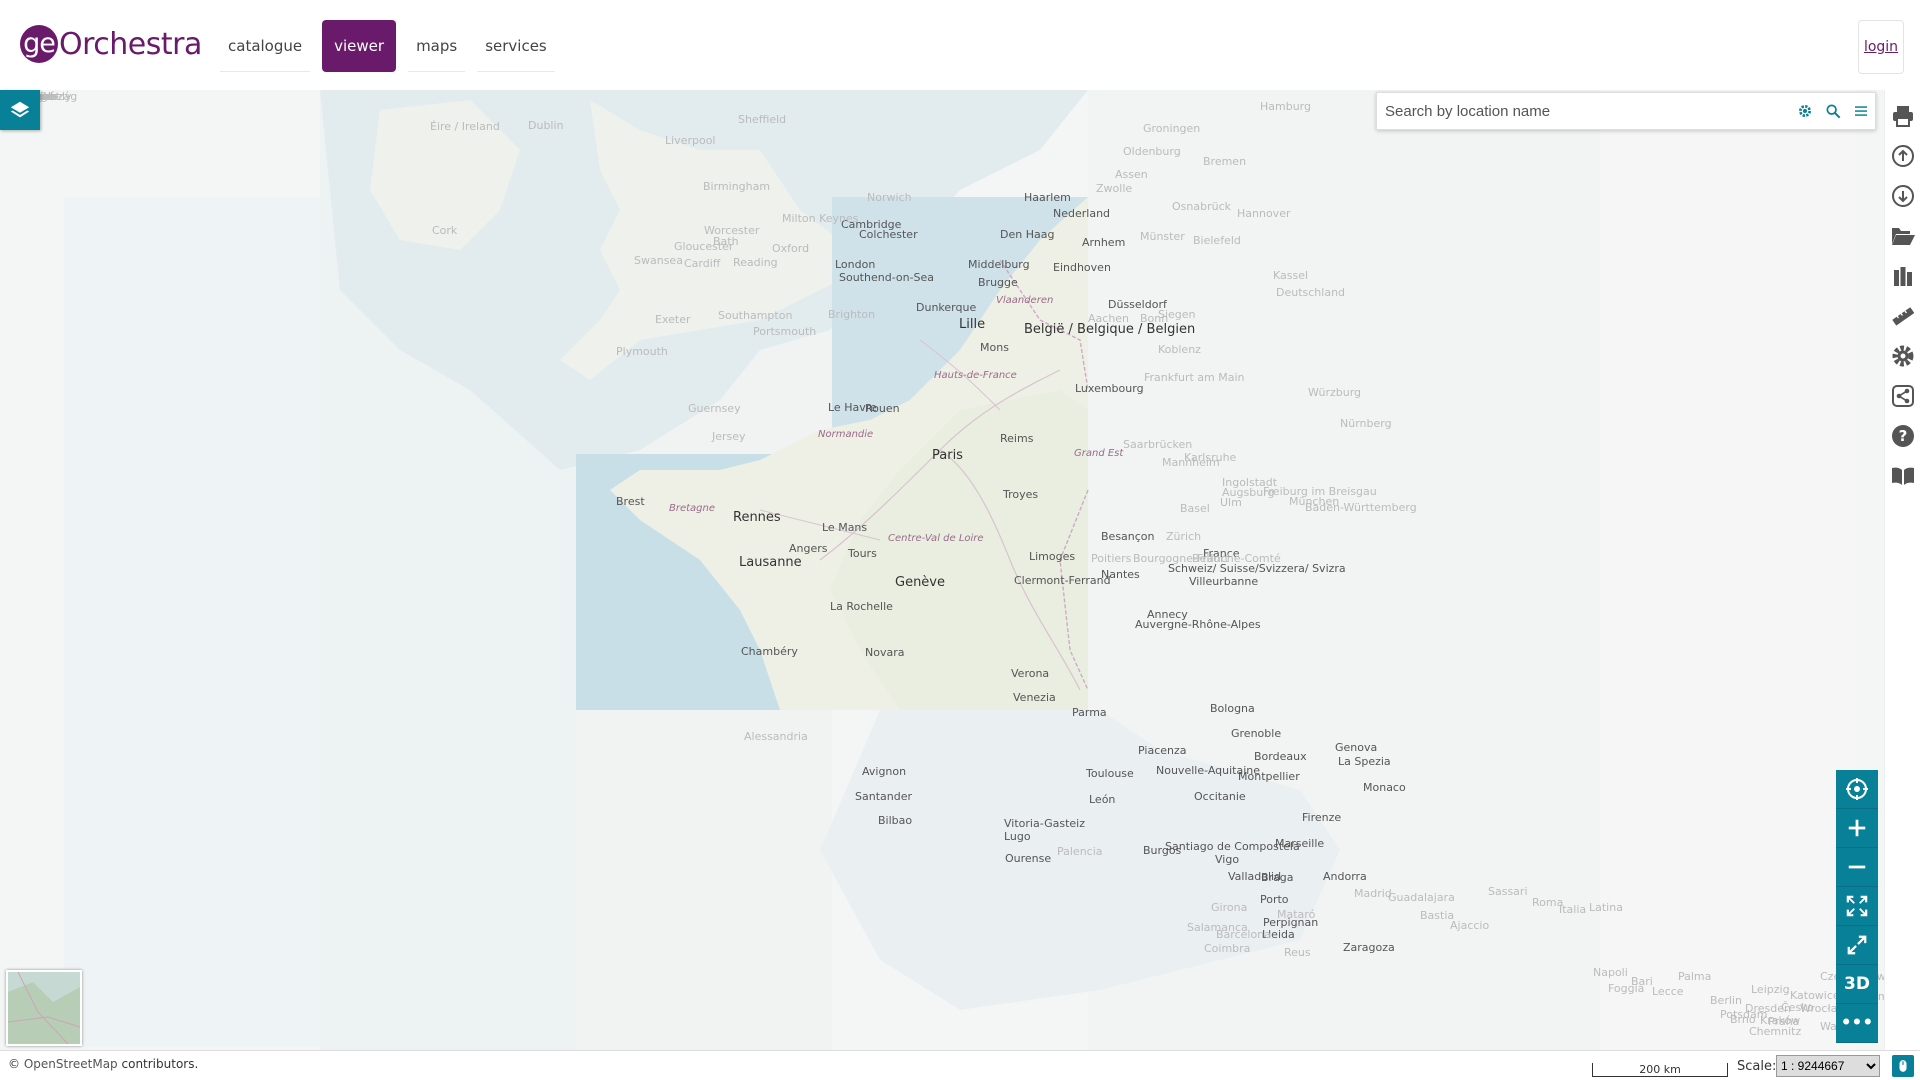 The width and height of the screenshot is (1920, 1080). I want to click on open-map-button, so click(1903, 236).